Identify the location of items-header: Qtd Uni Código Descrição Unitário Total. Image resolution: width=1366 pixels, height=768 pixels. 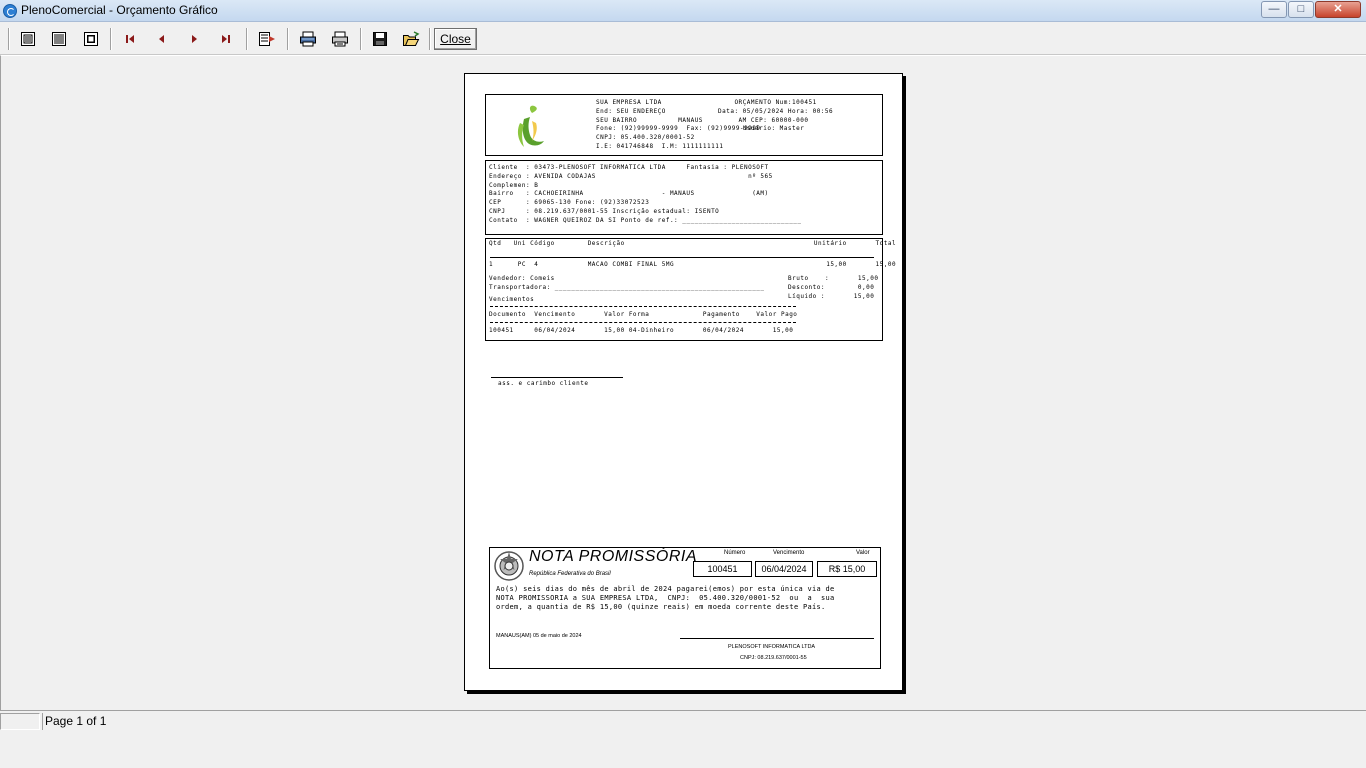
(693, 243).